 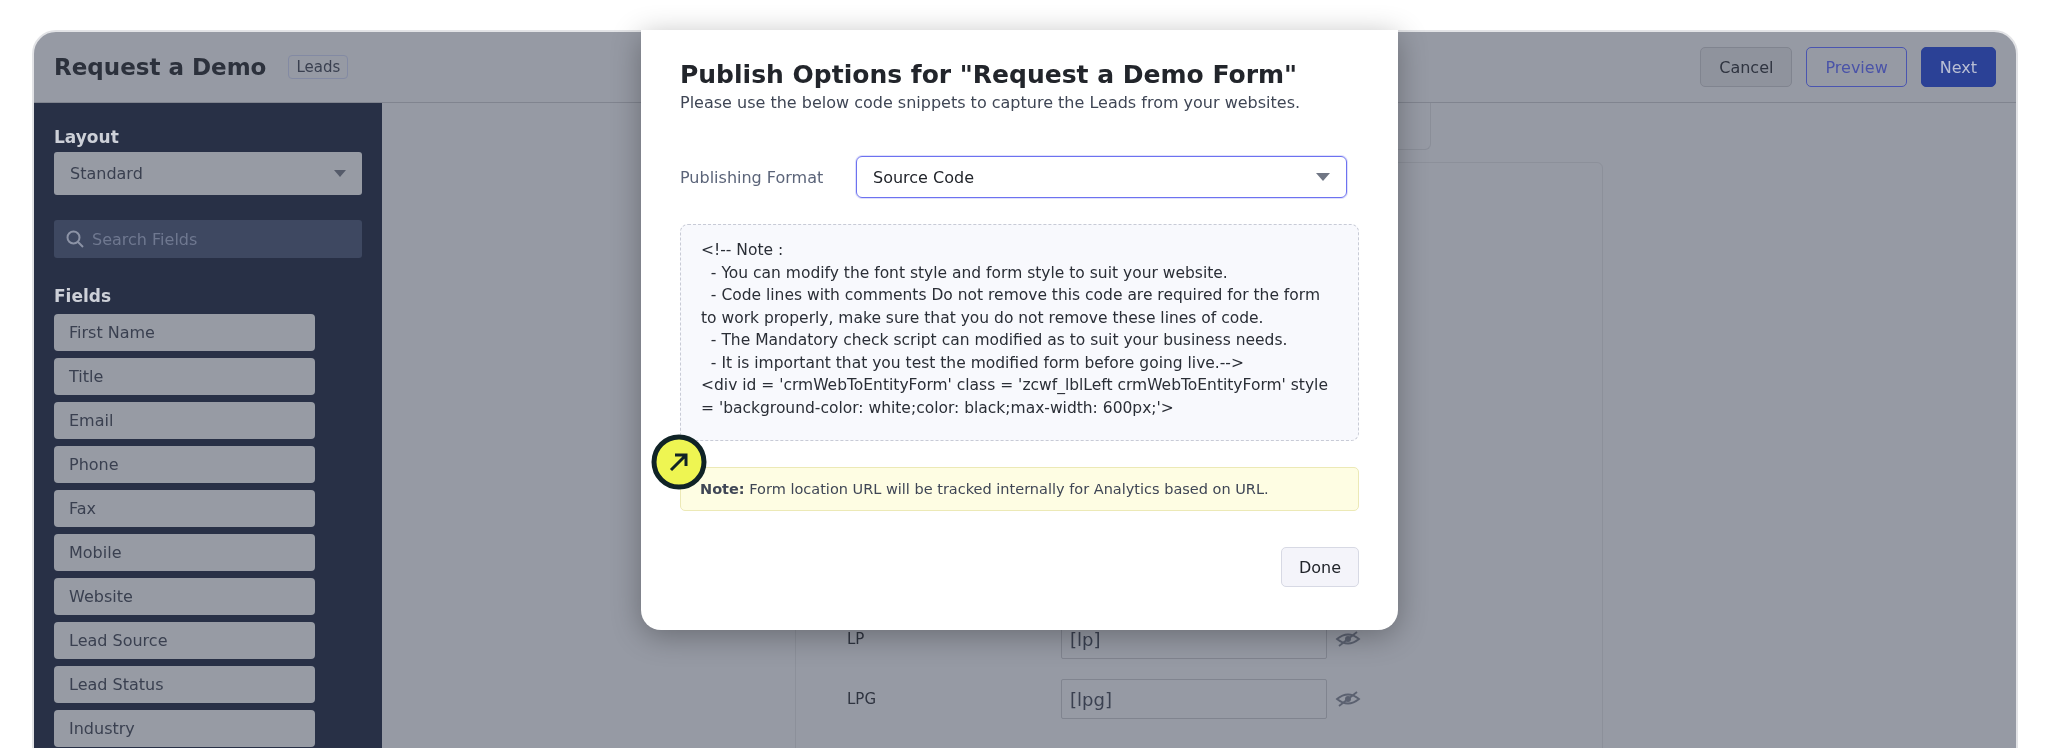 What do you see at coordinates (184, 464) in the screenshot?
I see `field-item: Phone` at bounding box center [184, 464].